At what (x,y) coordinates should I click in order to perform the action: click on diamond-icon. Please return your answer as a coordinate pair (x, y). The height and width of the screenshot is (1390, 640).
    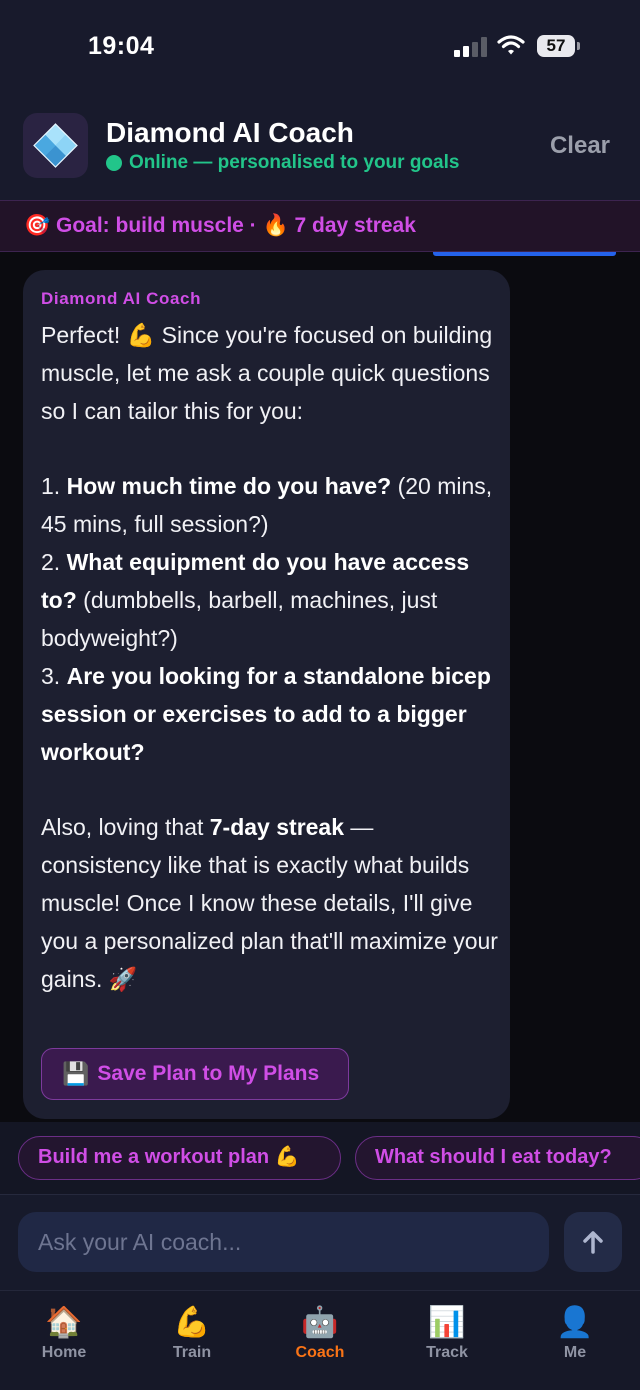
    Looking at the image, I should click on (55, 145).